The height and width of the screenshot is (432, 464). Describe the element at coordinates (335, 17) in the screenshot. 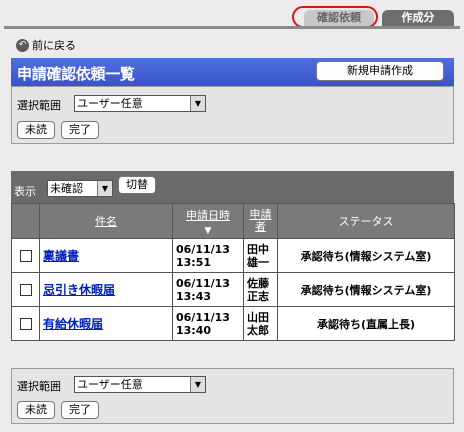

I see `highlight-circle` at that location.